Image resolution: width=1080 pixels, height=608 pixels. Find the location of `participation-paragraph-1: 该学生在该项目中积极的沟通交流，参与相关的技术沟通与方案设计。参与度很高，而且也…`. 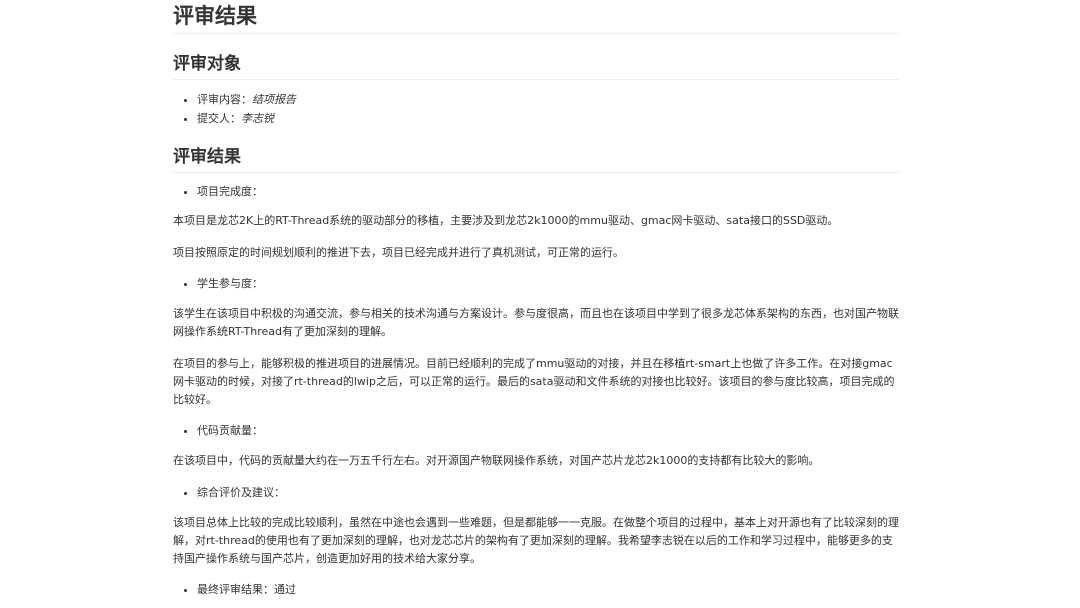

participation-paragraph-1: 该学生在该项目中积极的沟通交流，参与相关的技术沟通与方案设计。参与度很高，而且也… is located at coordinates (536, 322).